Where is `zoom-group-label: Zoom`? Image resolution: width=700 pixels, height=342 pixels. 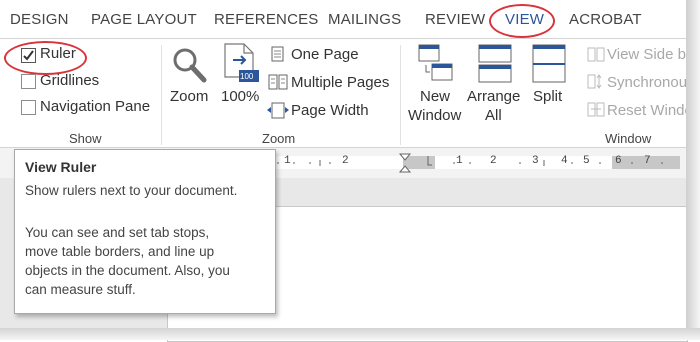
zoom-group-label: Zoom is located at coordinates (279, 138).